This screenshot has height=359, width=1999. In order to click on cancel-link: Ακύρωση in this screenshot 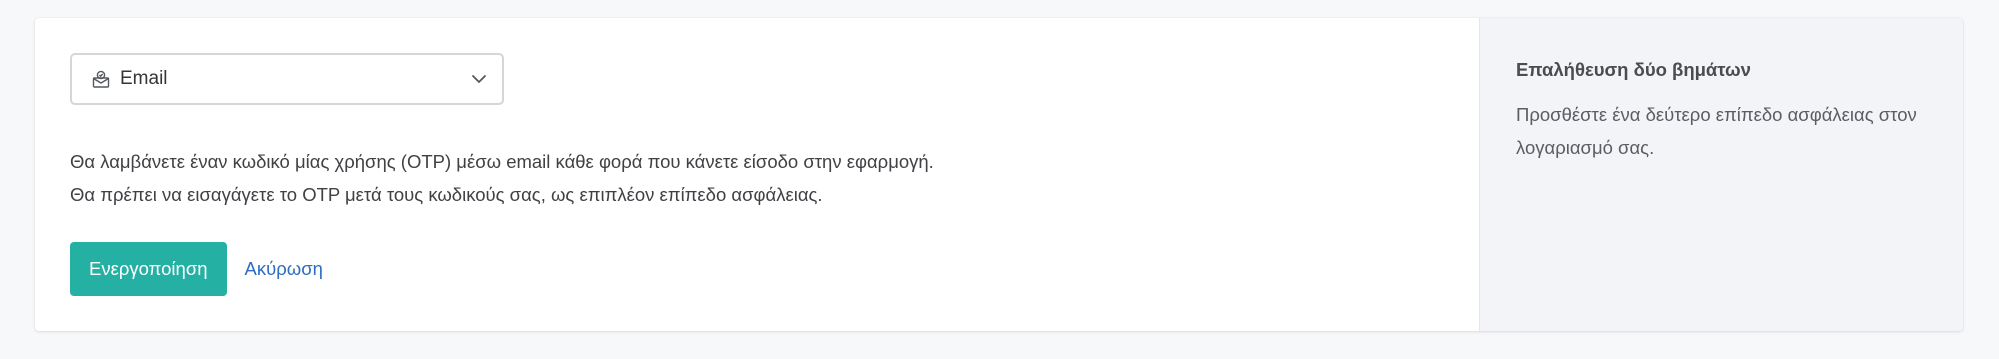, I will do `click(284, 269)`.